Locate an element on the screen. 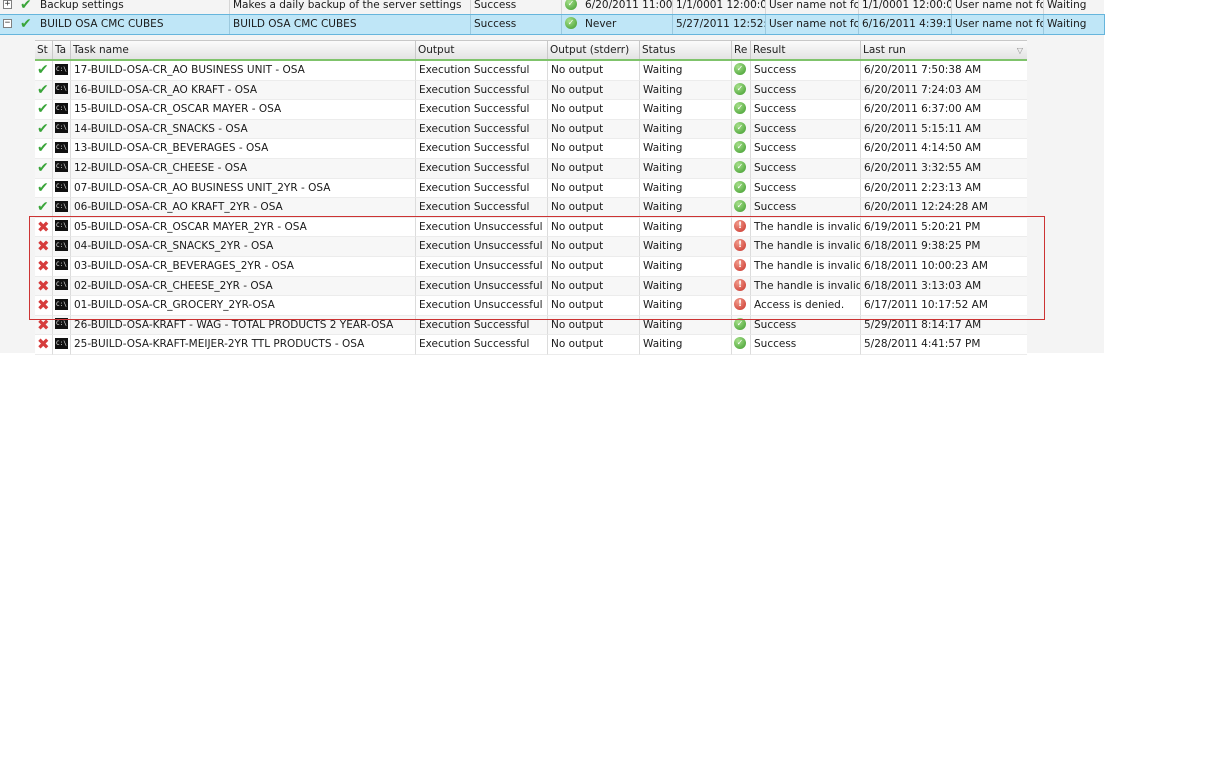  subtask-result: Access is denied. is located at coordinates (806, 306).